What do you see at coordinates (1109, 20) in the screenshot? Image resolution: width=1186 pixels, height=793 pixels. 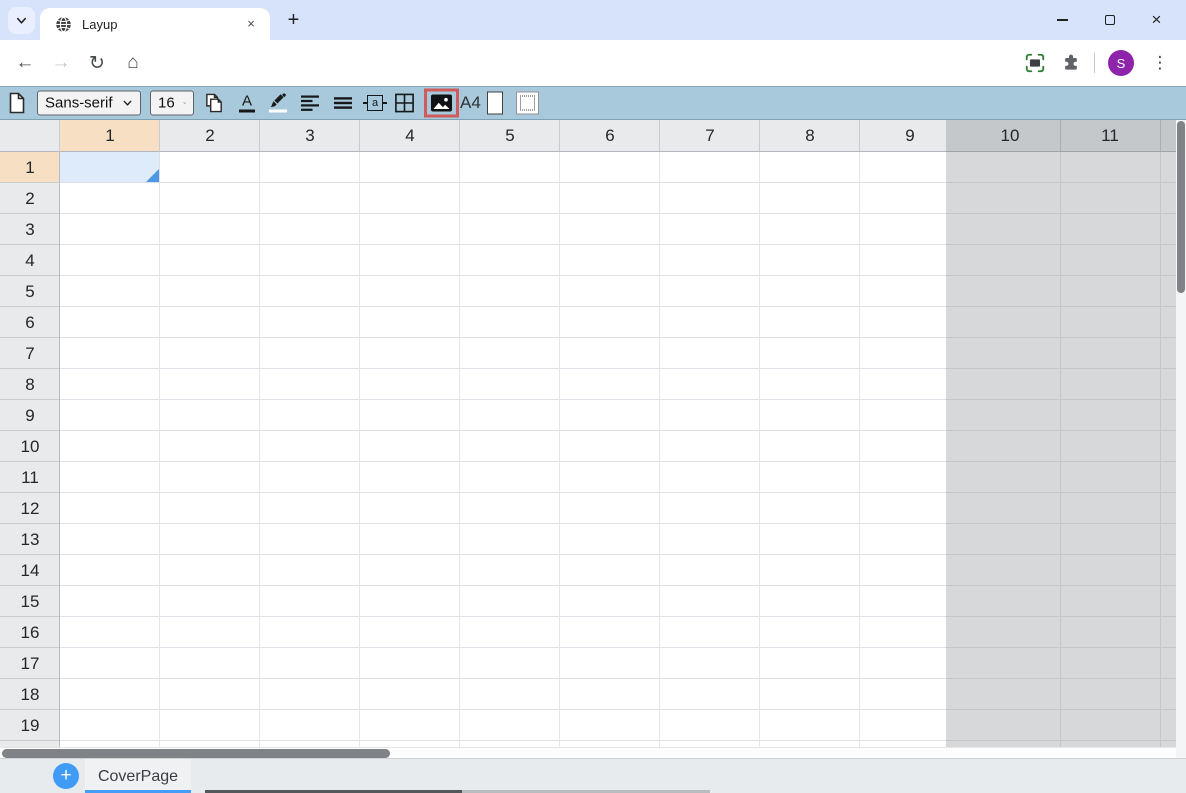 I see `maximize-button` at bounding box center [1109, 20].